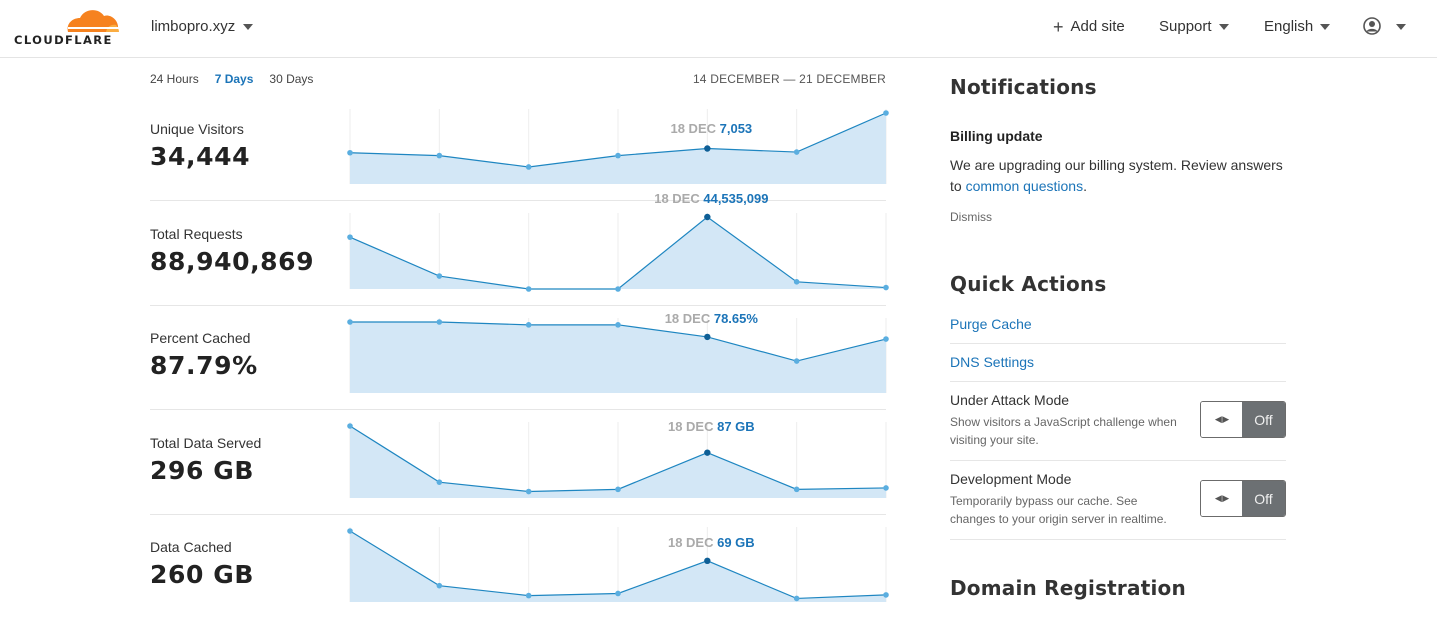  I want to click on add-site-label: Add site, so click(1097, 26).